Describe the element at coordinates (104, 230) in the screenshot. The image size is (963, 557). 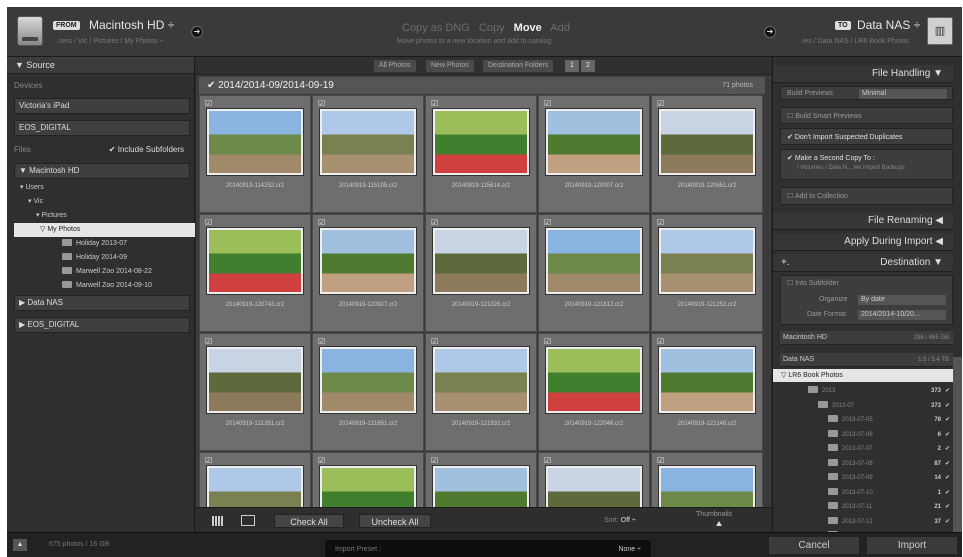
I see `tree-my-photos: ▽ My Photos` at that location.